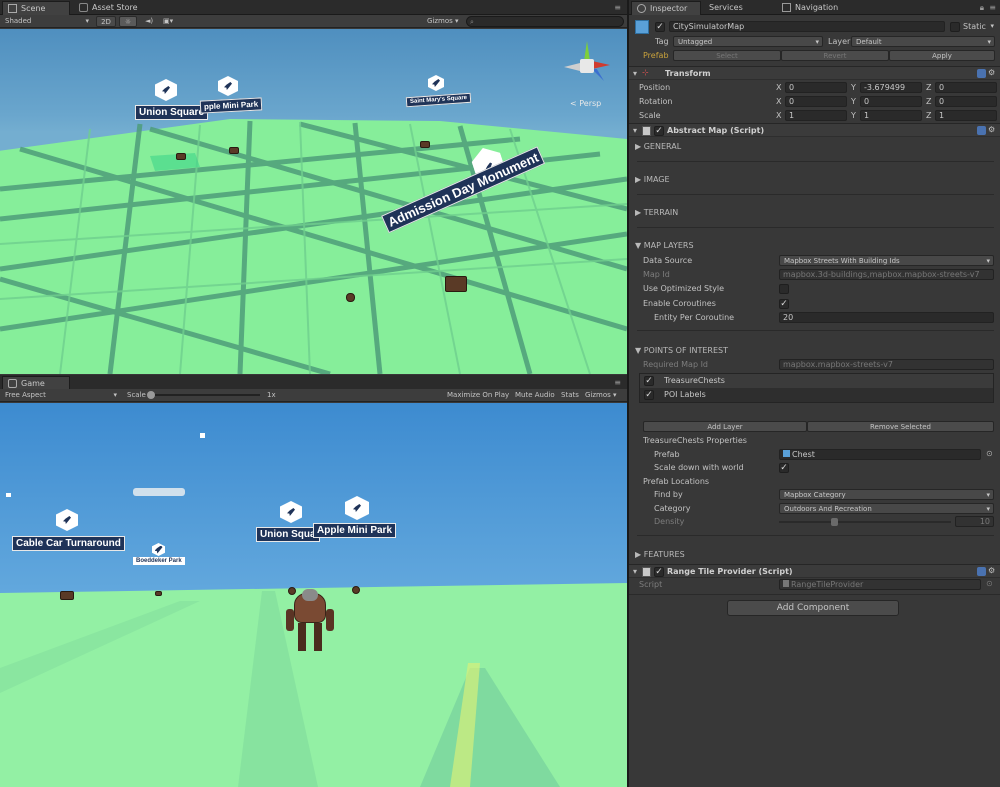 This screenshot has width=1000, height=787. I want to click on entity-per-coroutine-value: 20, so click(788, 317).